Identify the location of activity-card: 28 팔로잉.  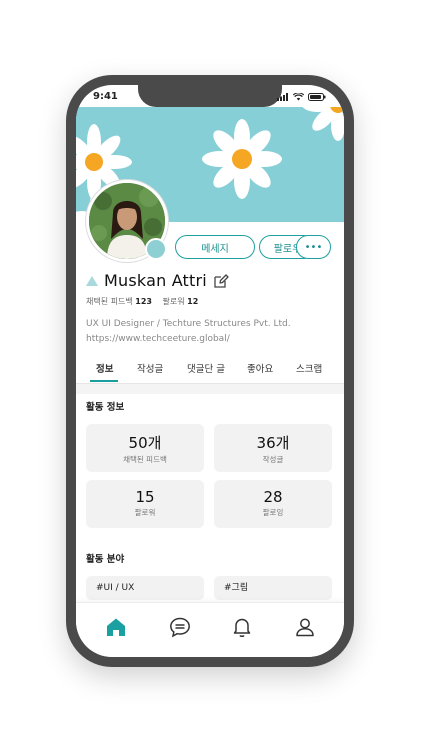
(273, 504).